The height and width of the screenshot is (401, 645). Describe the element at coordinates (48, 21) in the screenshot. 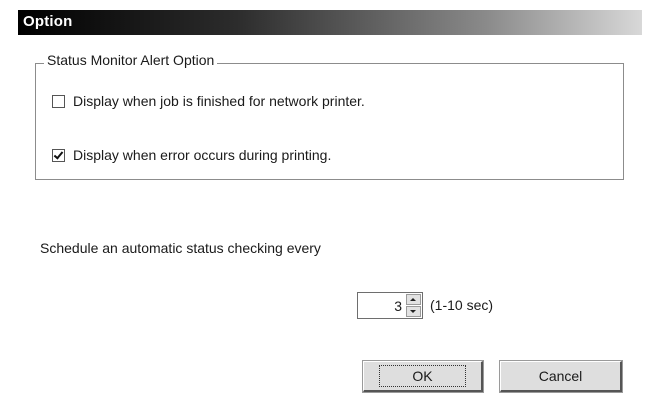

I see `window-title: Option` at that location.